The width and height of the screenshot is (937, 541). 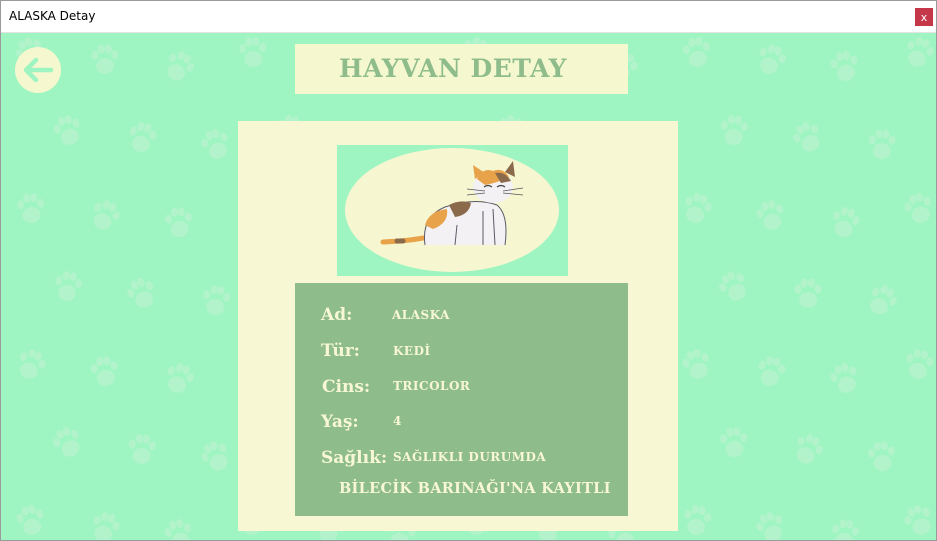 What do you see at coordinates (52, 16) in the screenshot?
I see `window-title: ALASKA Detay` at bounding box center [52, 16].